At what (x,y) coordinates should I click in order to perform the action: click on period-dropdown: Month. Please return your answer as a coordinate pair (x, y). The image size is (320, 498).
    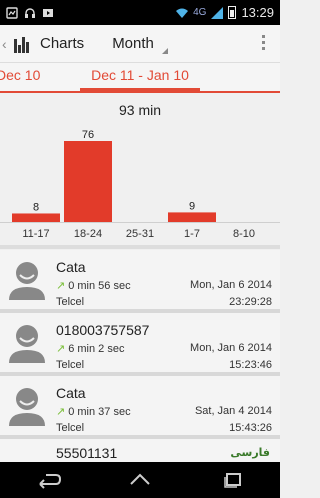
    Looking at the image, I should click on (140, 44).